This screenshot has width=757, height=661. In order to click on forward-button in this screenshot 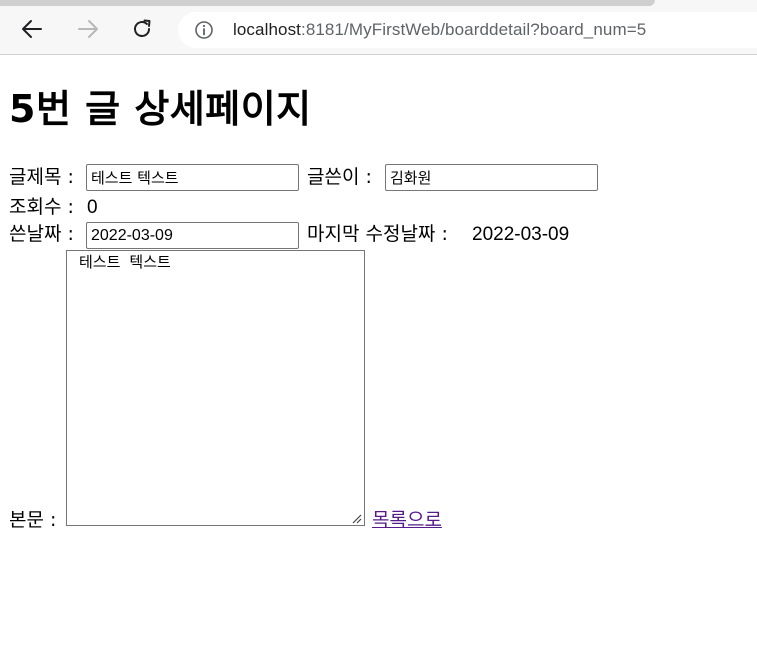, I will do `click(88, 29)`.